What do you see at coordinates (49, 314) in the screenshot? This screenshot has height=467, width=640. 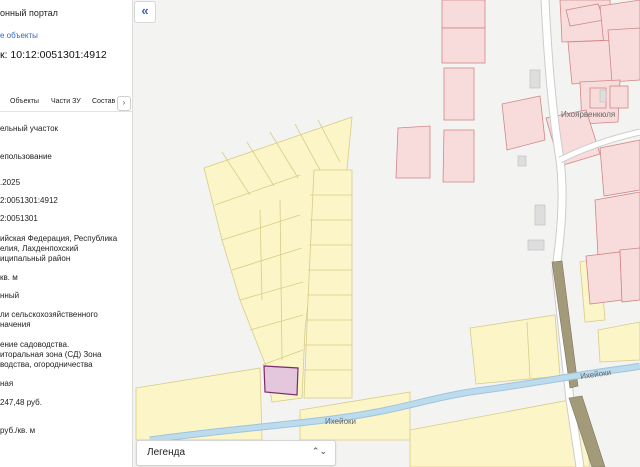 I see `field-category-1: ли сельскохозяйственного` at bounding box center [49, 314].